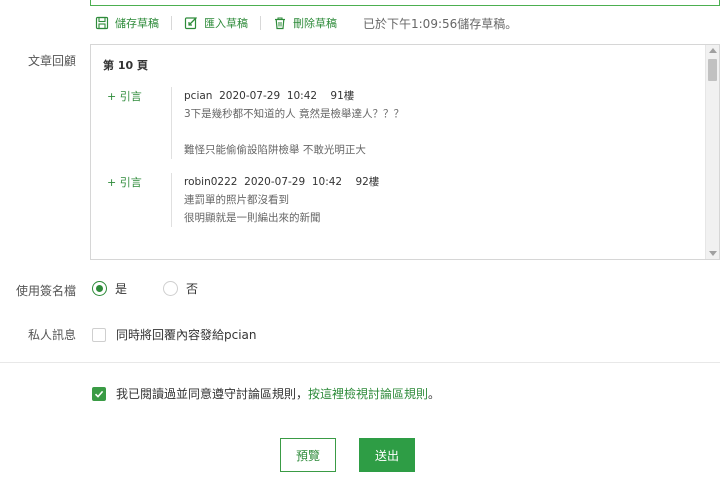 Image resolution: width=720 pixels, height=477 pixels. What do you see at coordinates (315, 23) in the screenshot?
I see `delete-draft-label: 刪除草稿` at bounding box center [315, 23].